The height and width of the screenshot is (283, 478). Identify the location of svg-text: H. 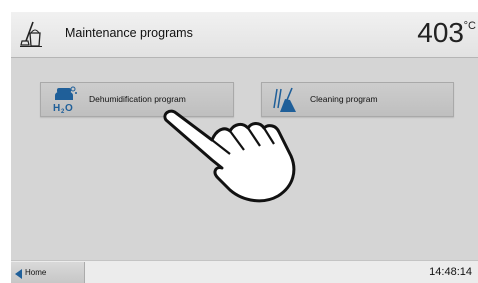
(56, 108).